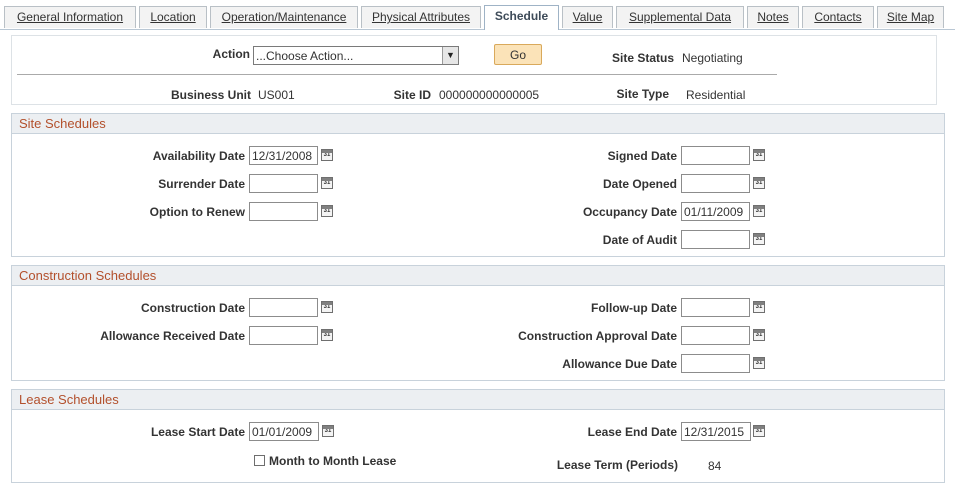 The height and width of the screenshot is (488, 955). Describe the element at coordinates (397, 74) in the screenshot. I see `divider` at that location.